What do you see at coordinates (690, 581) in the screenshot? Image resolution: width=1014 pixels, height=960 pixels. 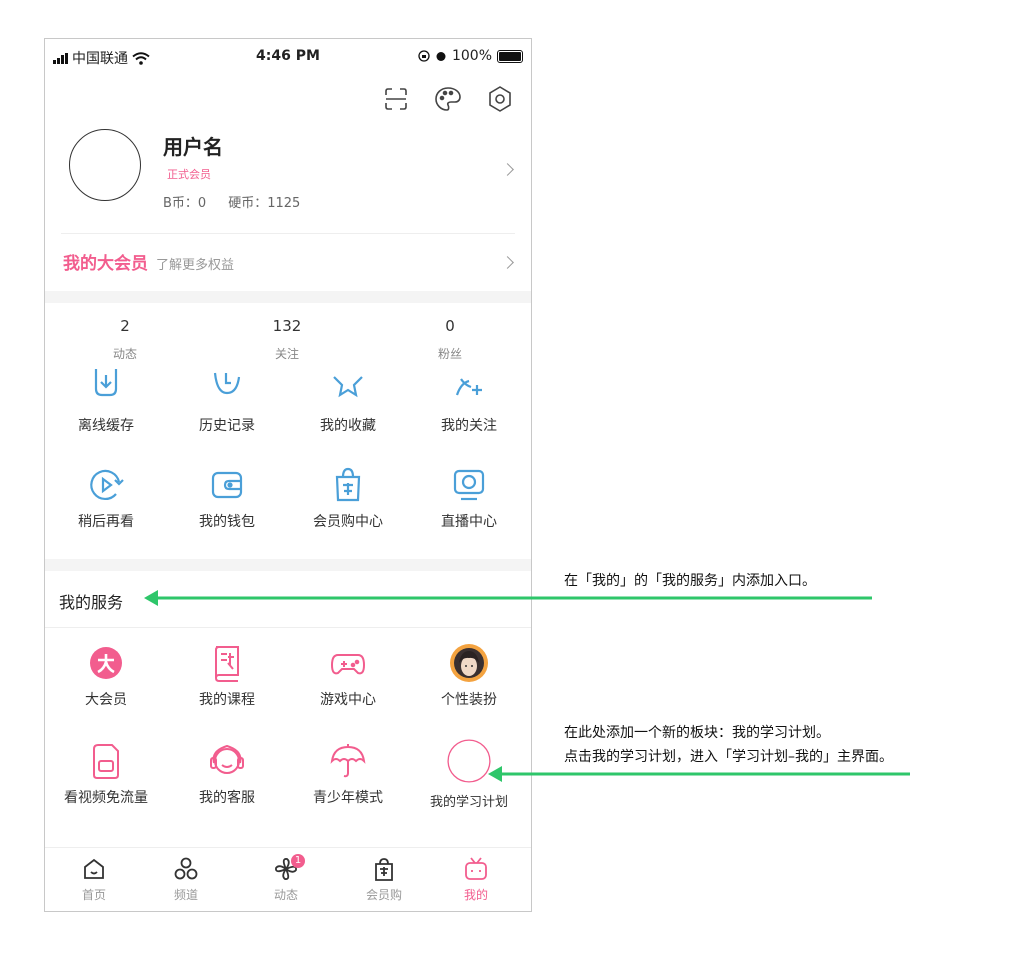 I see `annotation-note-1: 在「我的」的「我的服务」内添加入口。` at bounding box center [690, 581].